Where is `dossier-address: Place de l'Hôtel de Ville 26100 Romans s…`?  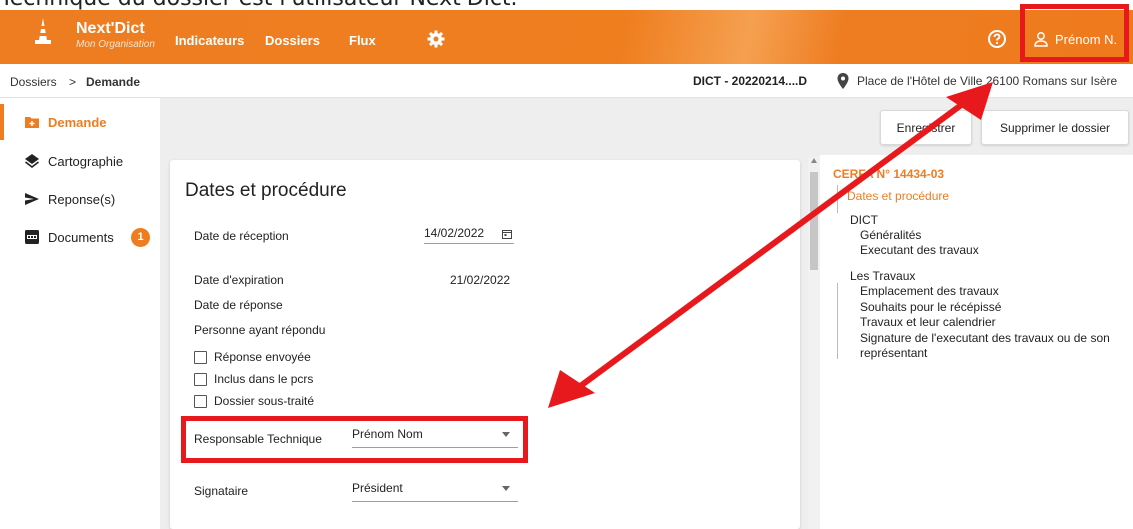 dossier-address: Place de l'Hôtel de Ville 26100 Romans s… is located at coordinates (987, 81).